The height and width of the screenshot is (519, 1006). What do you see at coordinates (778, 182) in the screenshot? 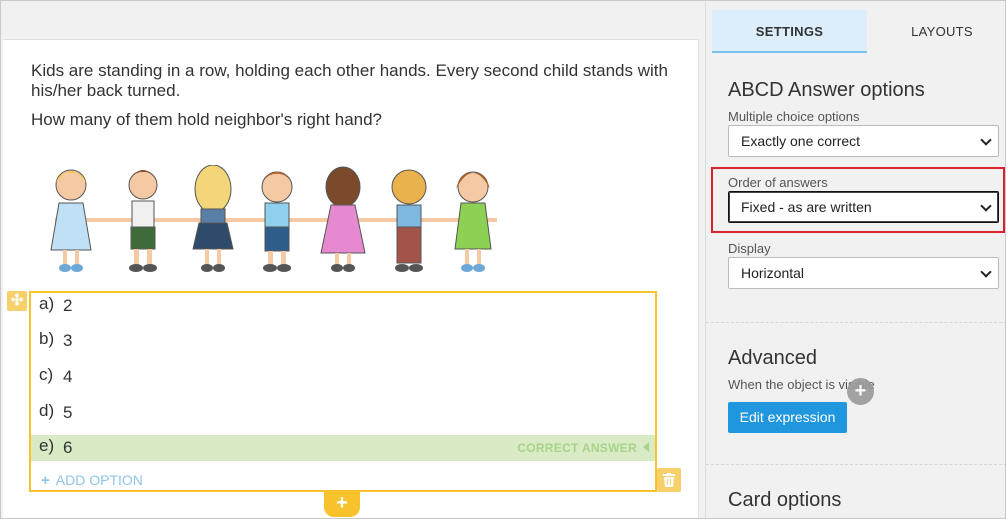
I see `order-of-answers-label: Order of answers` at bounding box center [778, 182].